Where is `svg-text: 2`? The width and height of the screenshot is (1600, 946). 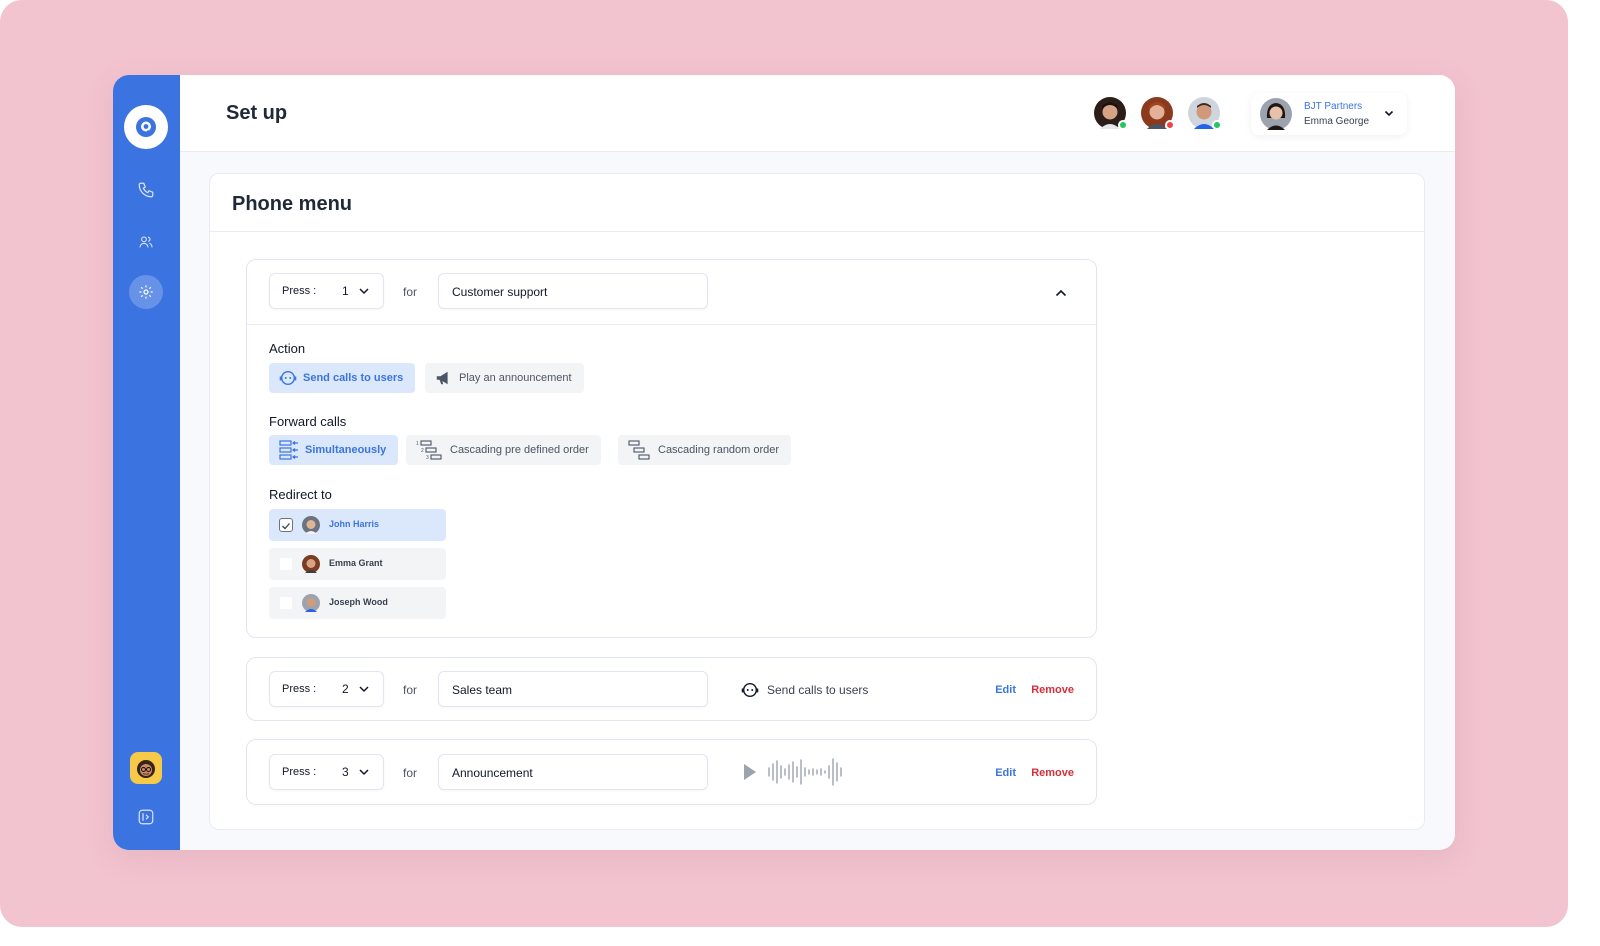 svg-text: 2 is located at coordinates (422, 451).